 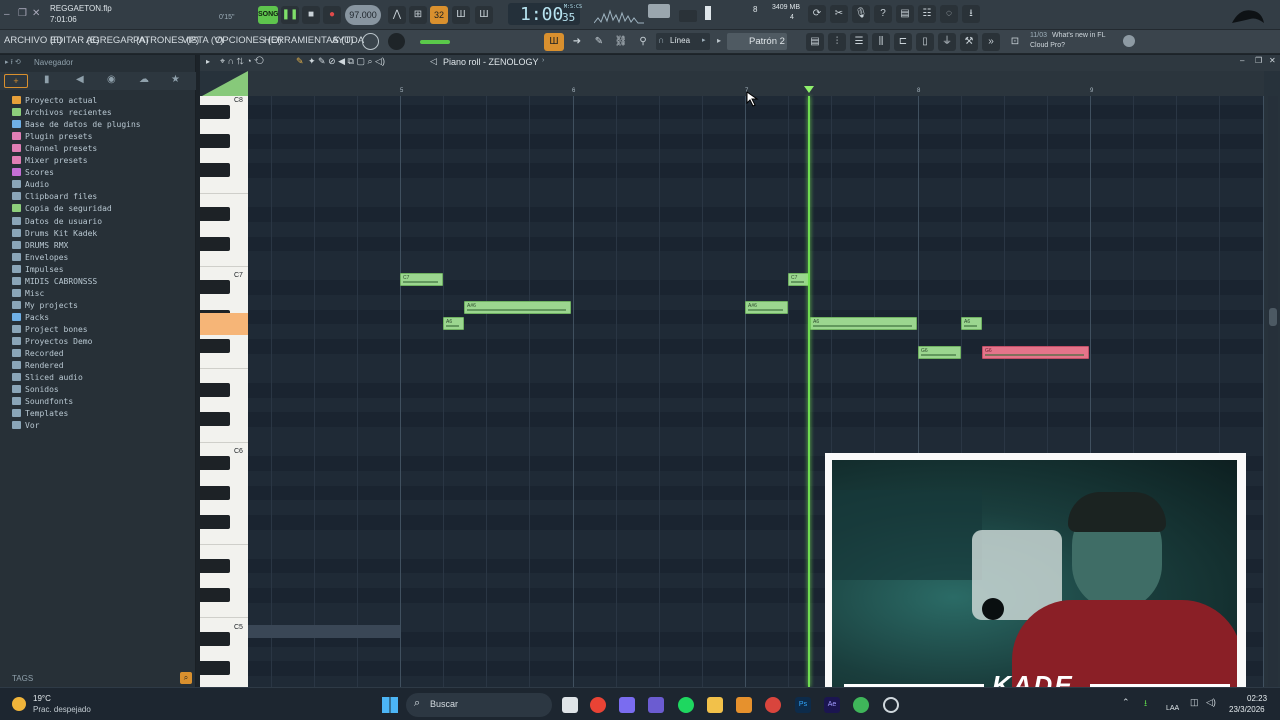 What do you see at coordinates (62, 112) in the screenshot?
I see `browser-item: Archivos recientes` at bounding box center [62, 112].